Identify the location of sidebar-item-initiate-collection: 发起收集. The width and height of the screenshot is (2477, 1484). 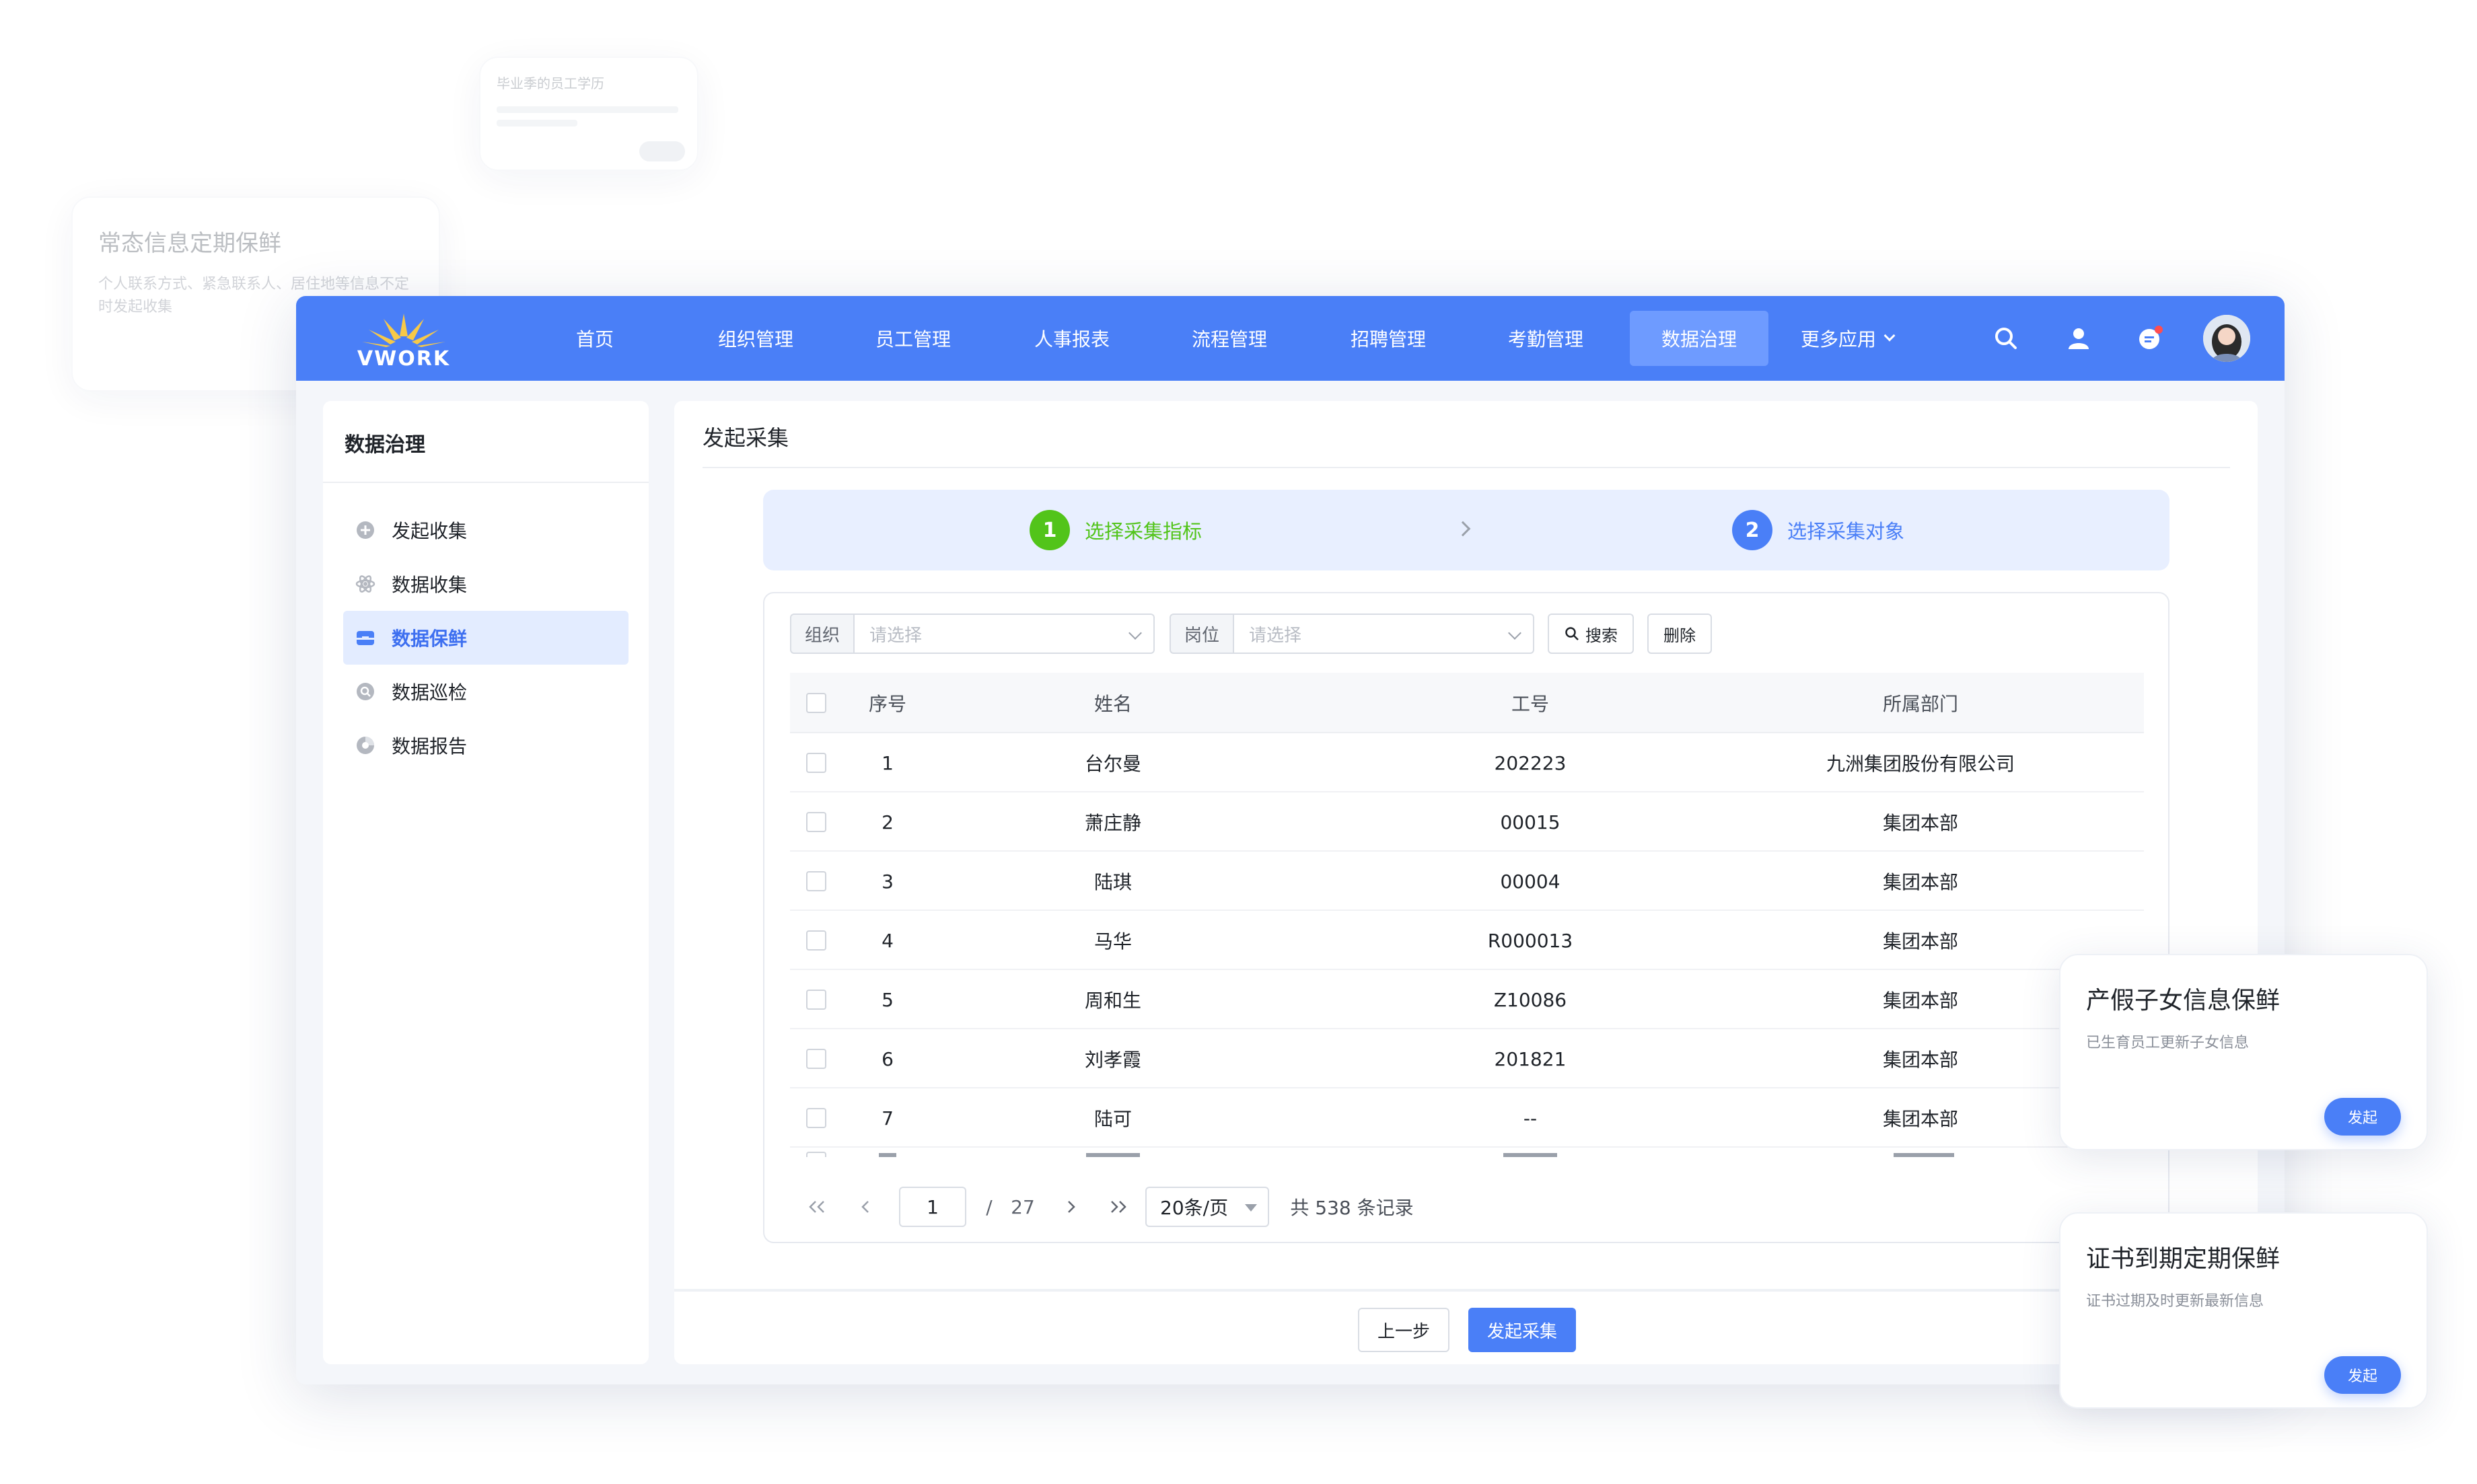
(486, 530).